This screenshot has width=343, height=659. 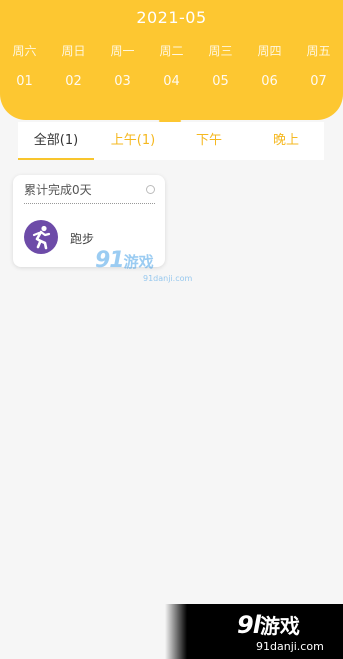 I want to click on date-cell: 02, so click(x=73, y=81).